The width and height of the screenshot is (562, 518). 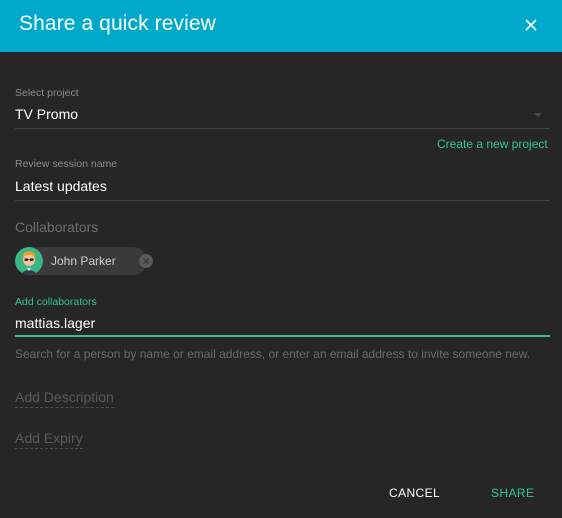 I want to click on dialog-title: Share a quick review, so click(x=117, y=23).